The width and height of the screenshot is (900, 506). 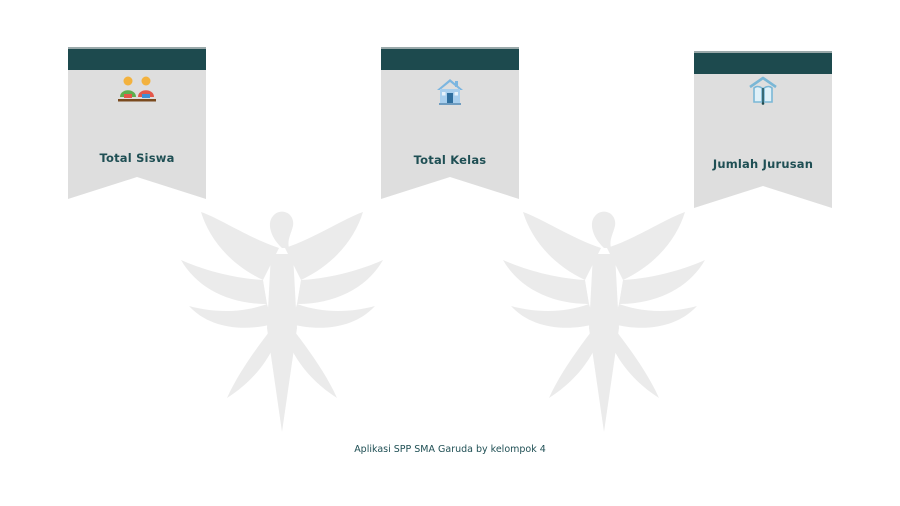 I want to click on book-icon, so click(x=763, y=91).